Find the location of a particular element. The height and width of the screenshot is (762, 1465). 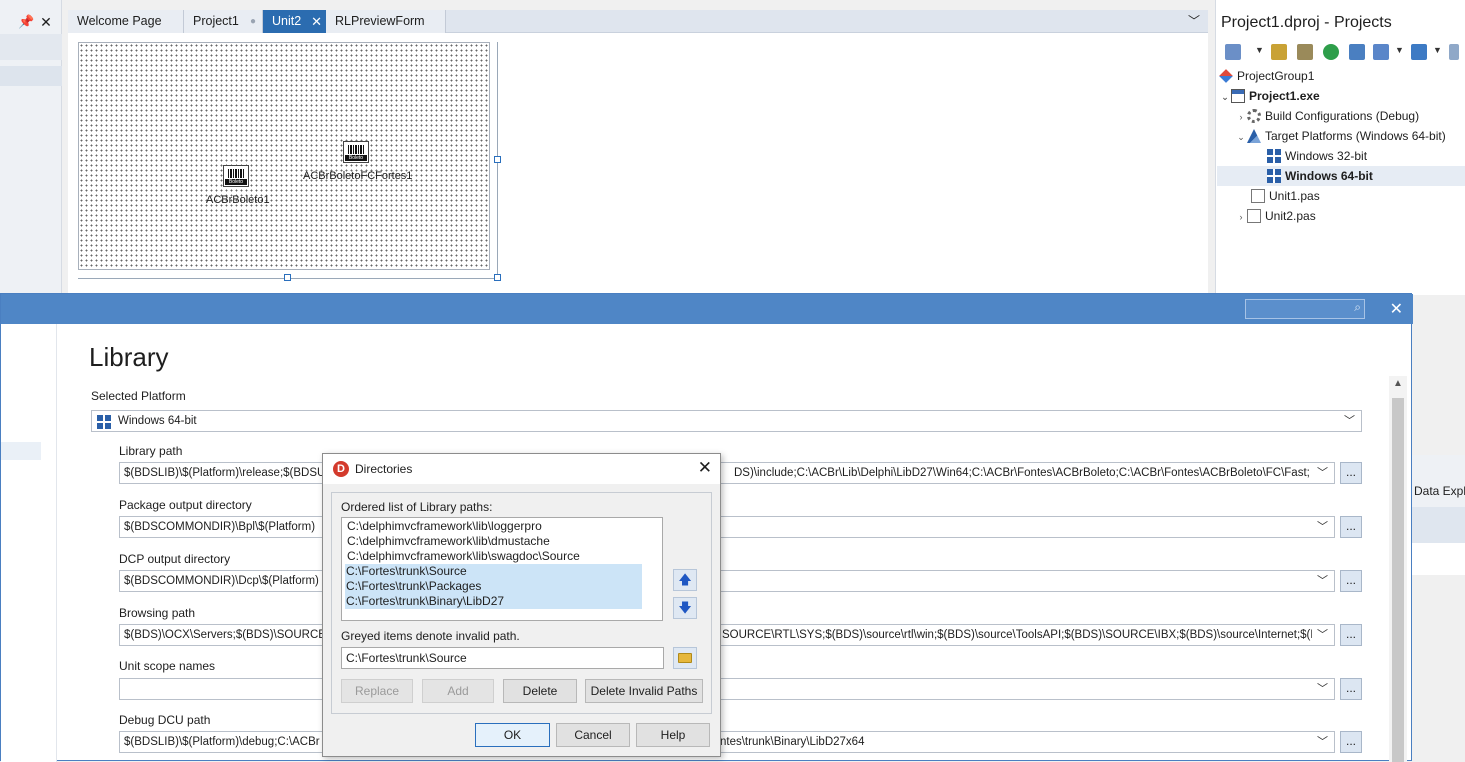

unit-scope-field: ﹀ is located at coordinates (727, 689).